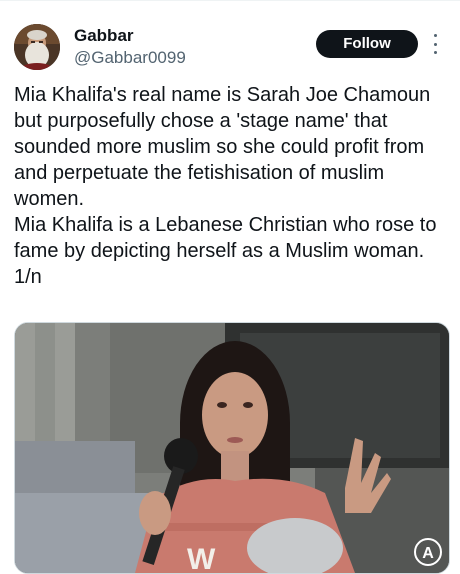 Image resolution: width=460 pixels, height=574 pixels. What do you see at coordinates (104, 36) in the screenshot?
I see `author-name: Gabbar` at bounding box center [104, 36].